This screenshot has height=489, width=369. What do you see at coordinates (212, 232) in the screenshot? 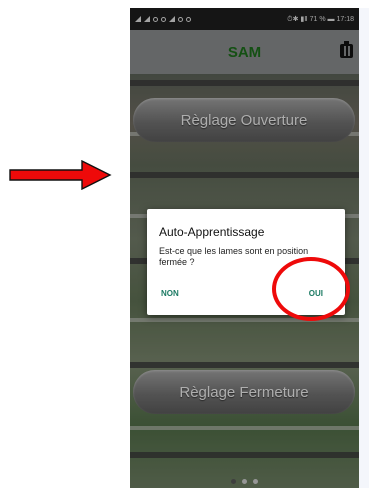
I see `dialog-title: Auto-Apprentissage` at bounding box center [212, 232].